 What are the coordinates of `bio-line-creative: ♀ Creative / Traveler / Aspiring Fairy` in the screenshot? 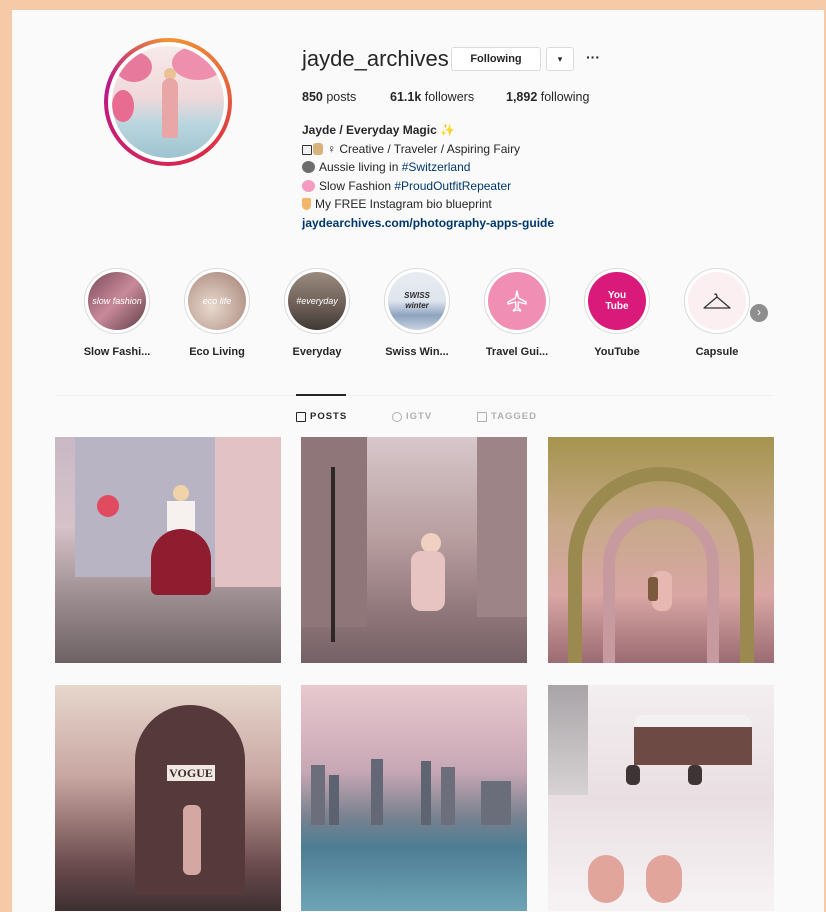 It's located at (512, 149).